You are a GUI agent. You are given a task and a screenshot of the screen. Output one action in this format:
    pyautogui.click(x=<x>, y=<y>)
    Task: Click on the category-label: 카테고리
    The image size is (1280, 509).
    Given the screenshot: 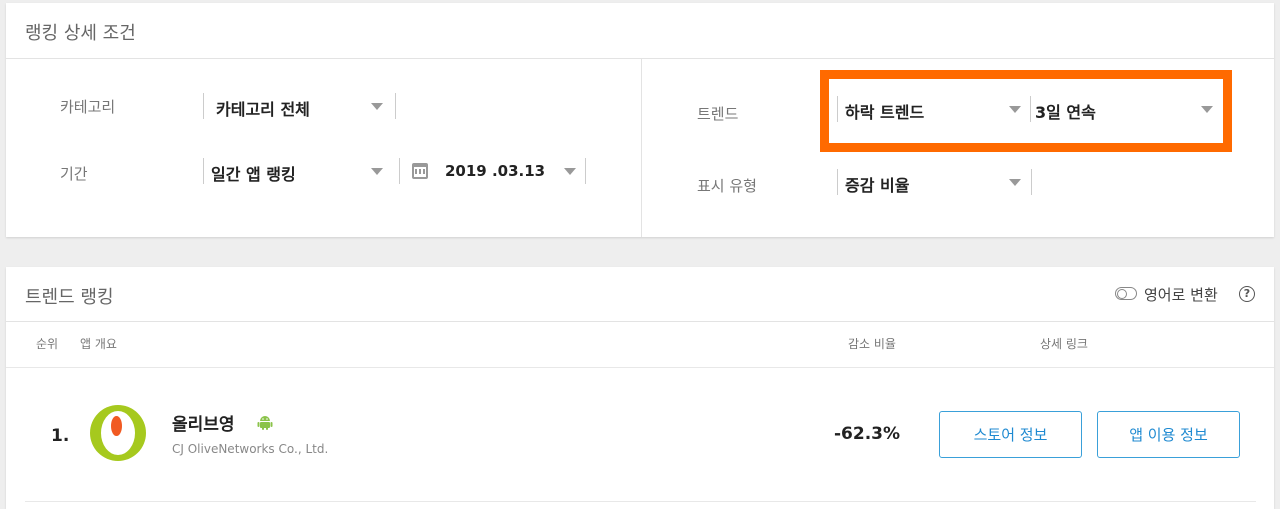 What is the action you would take?
    pyautogui.click(x=88, y=107)
    